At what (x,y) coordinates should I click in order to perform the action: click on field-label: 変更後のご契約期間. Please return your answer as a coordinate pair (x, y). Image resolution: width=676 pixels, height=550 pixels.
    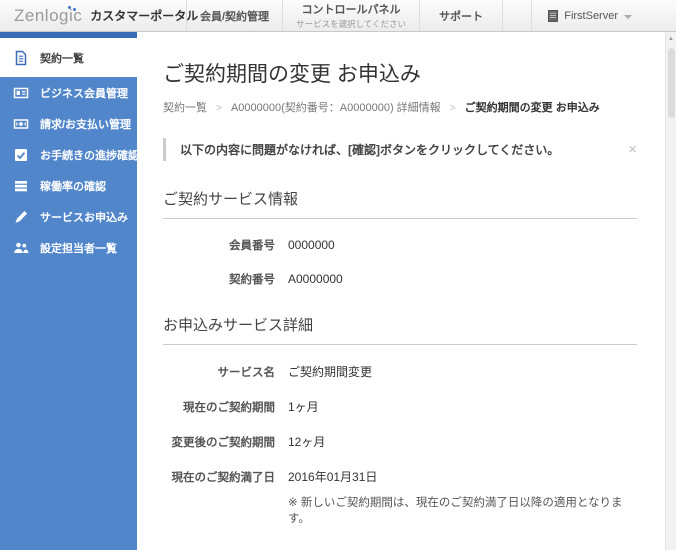
    Looking at the image, I should click on (223, 442).